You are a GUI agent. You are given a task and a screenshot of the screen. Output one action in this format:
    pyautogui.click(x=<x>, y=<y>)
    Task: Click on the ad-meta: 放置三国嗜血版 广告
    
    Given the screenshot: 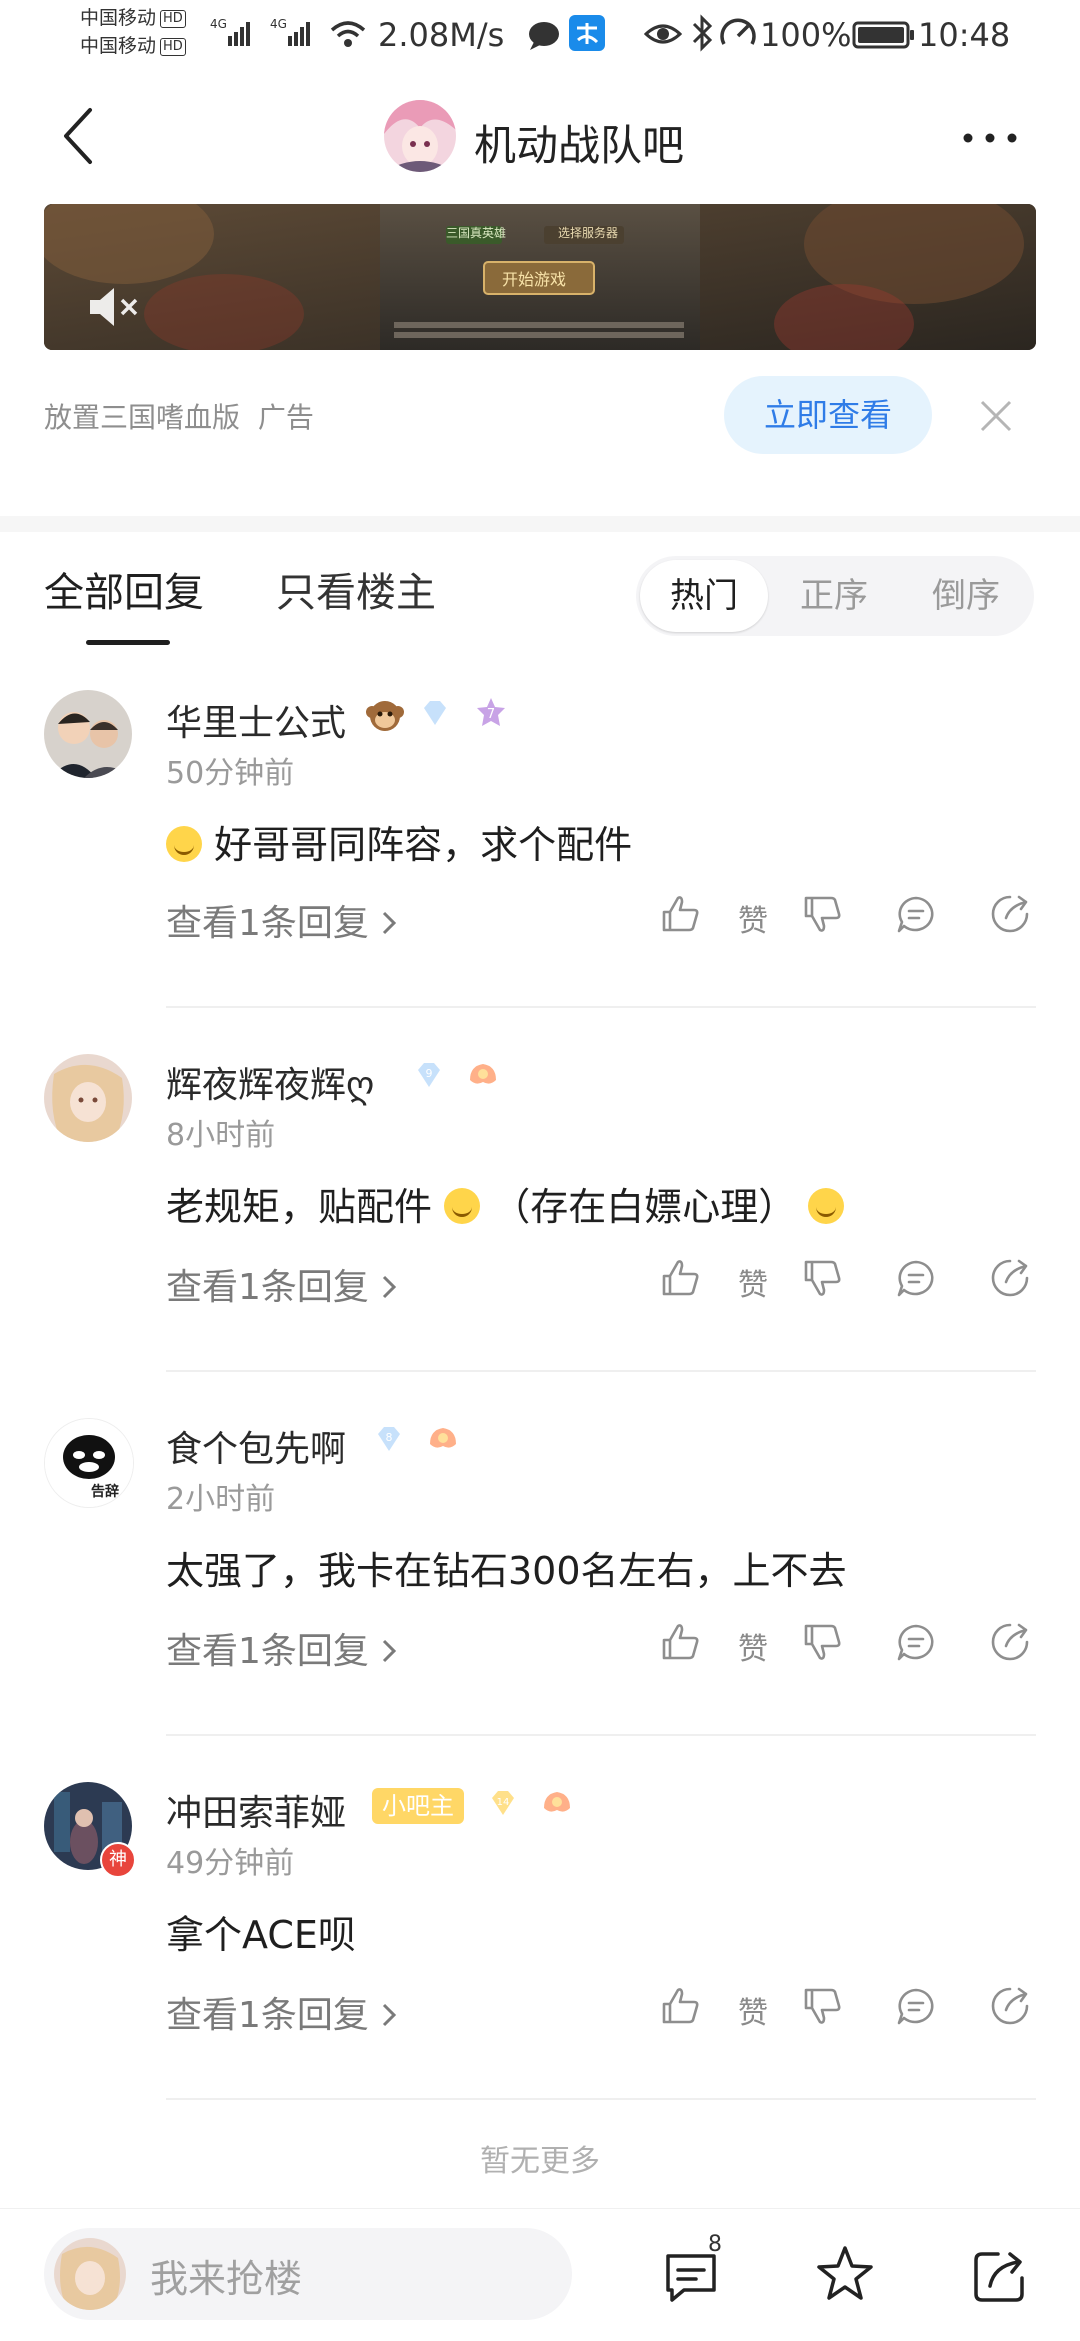 What is the action you would take?
    pyautogui.click(x=179, y=416)
    